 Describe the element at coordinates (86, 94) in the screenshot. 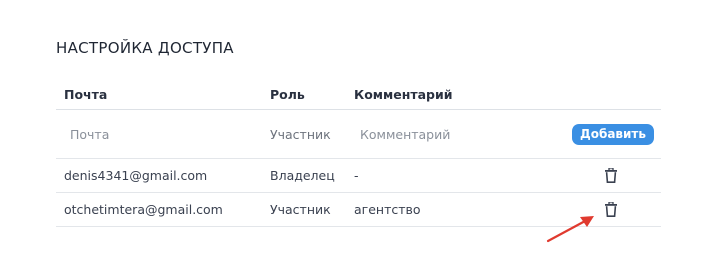

I see `column-header-email: Почта` at that location.